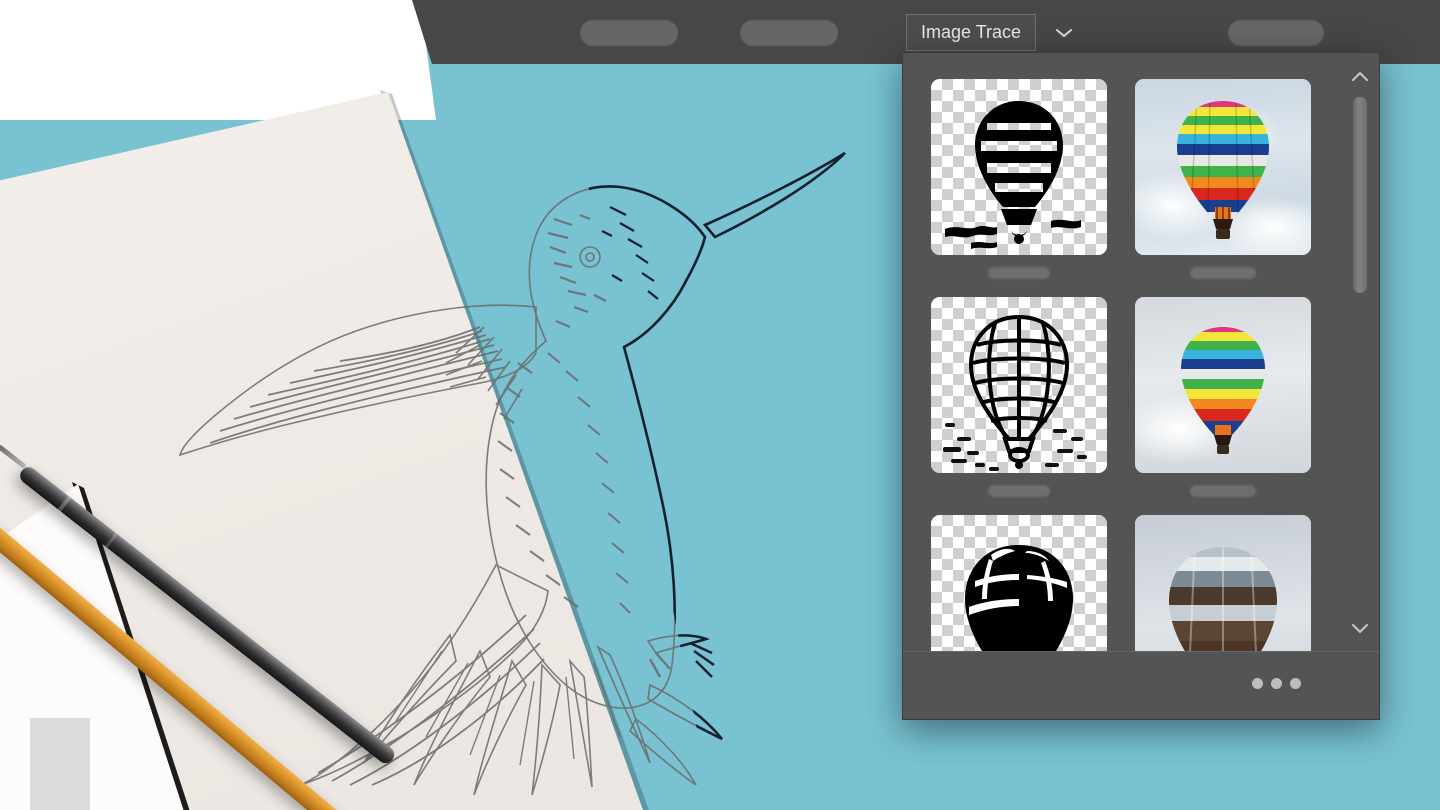  I want to click on hot-air-balloon-traced-solid-black-icon, so click(1019, 598).